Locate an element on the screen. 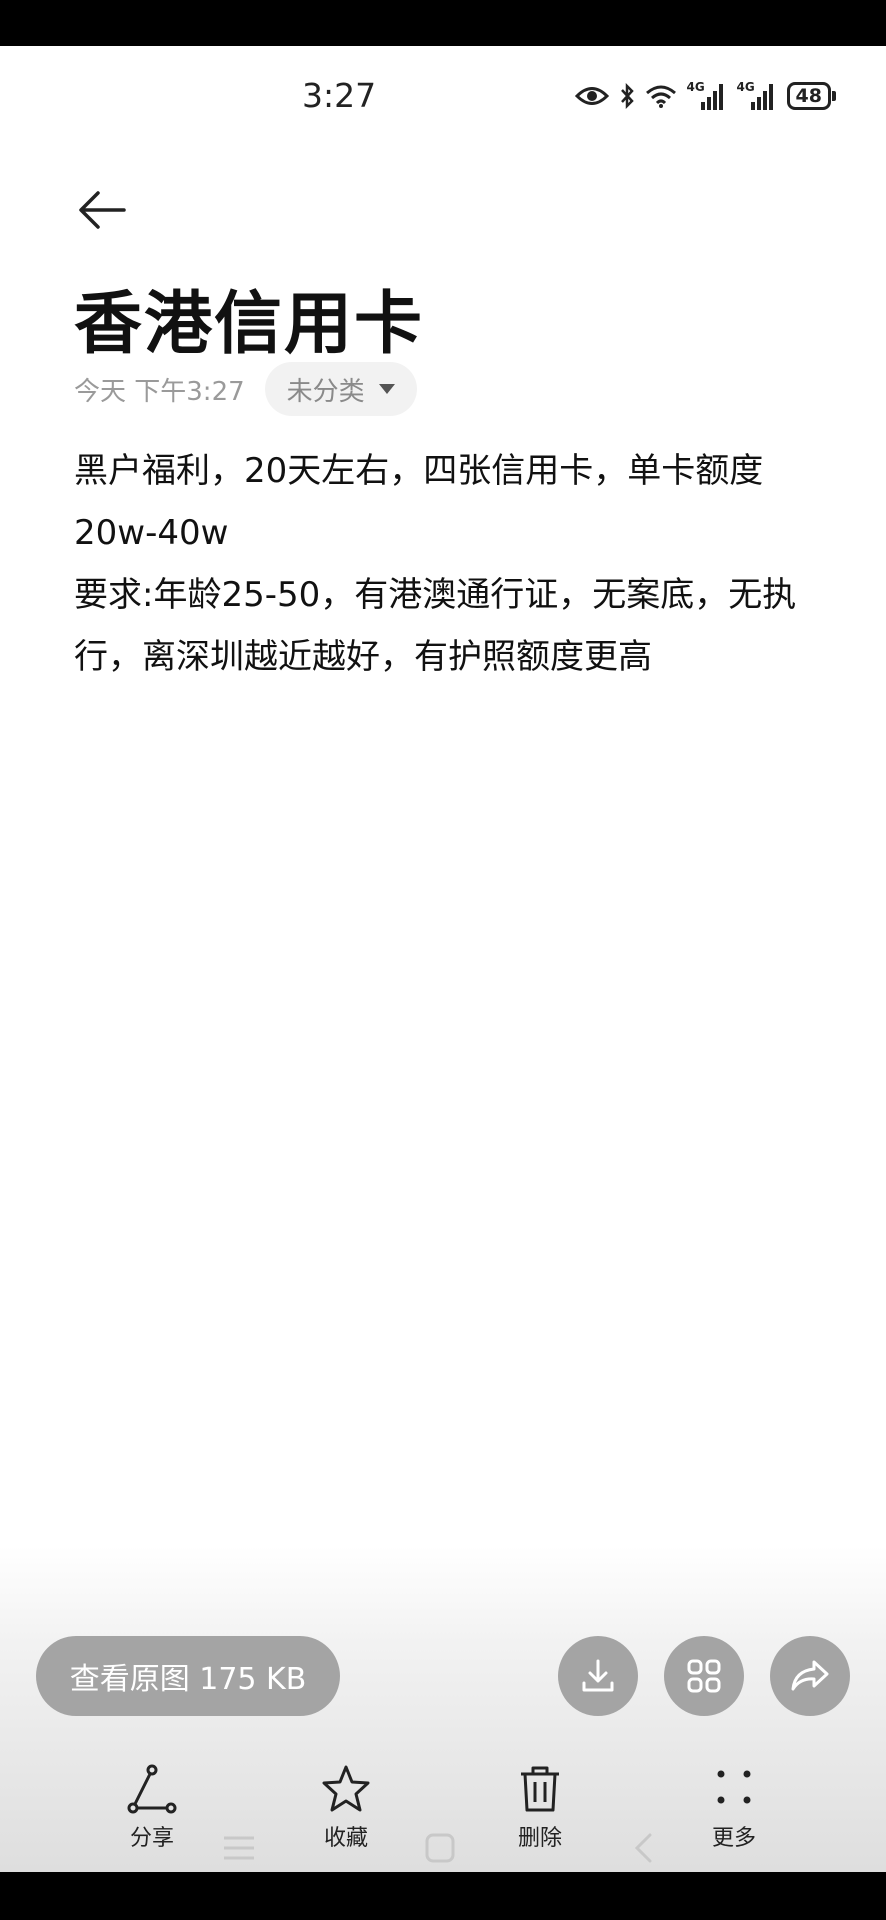 This screenshot has width=886, height=1920. nav-back-icon is located at coordinates (643, 1848).